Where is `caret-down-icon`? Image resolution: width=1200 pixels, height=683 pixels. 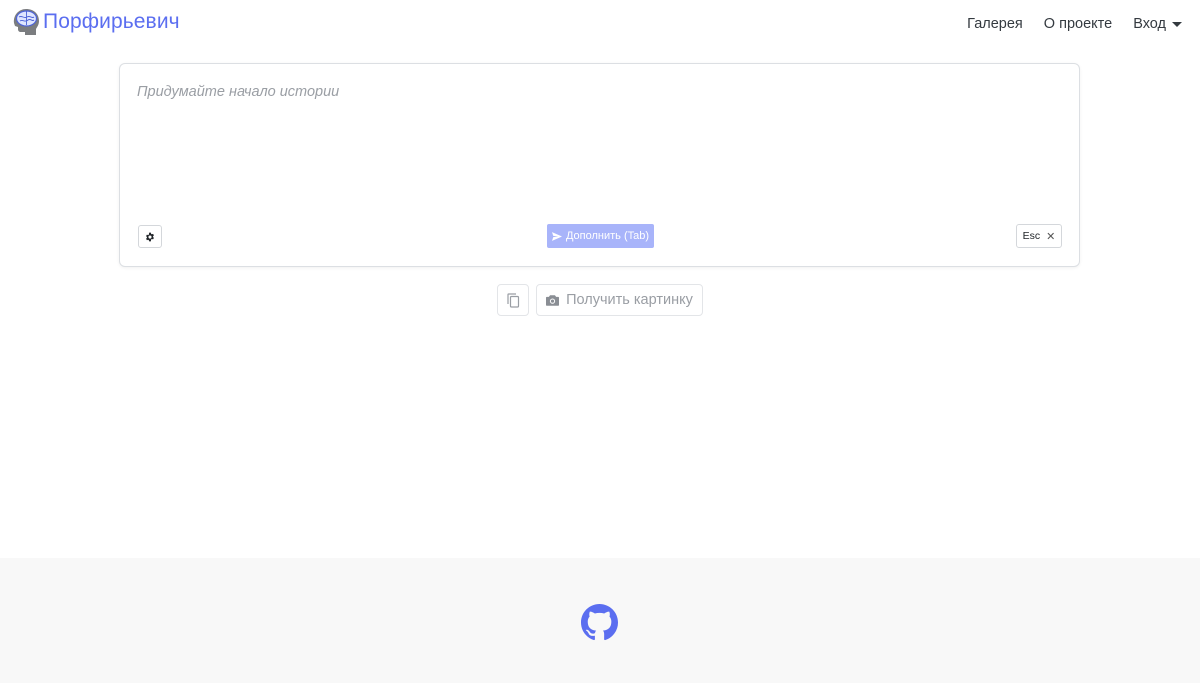
caret-down-icon is located at coordinates (1177, 24).